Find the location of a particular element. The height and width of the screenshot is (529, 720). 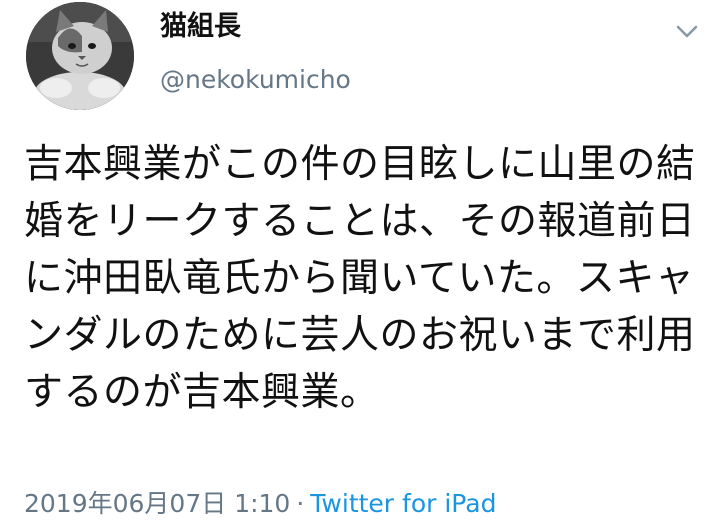

tweet-meta: 2019年06月07日 1:10 · Twitter for iPad is located at coordinates (260, 504).